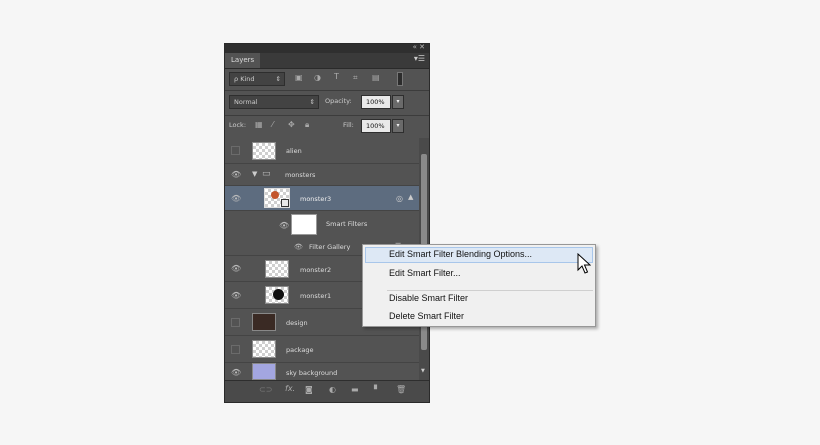 The width and height of the screenshot is (820, 445). Describe the element at coordinates (272, 124) in the screenshot. I see `lock-paint-icon: ⁄` at that location.